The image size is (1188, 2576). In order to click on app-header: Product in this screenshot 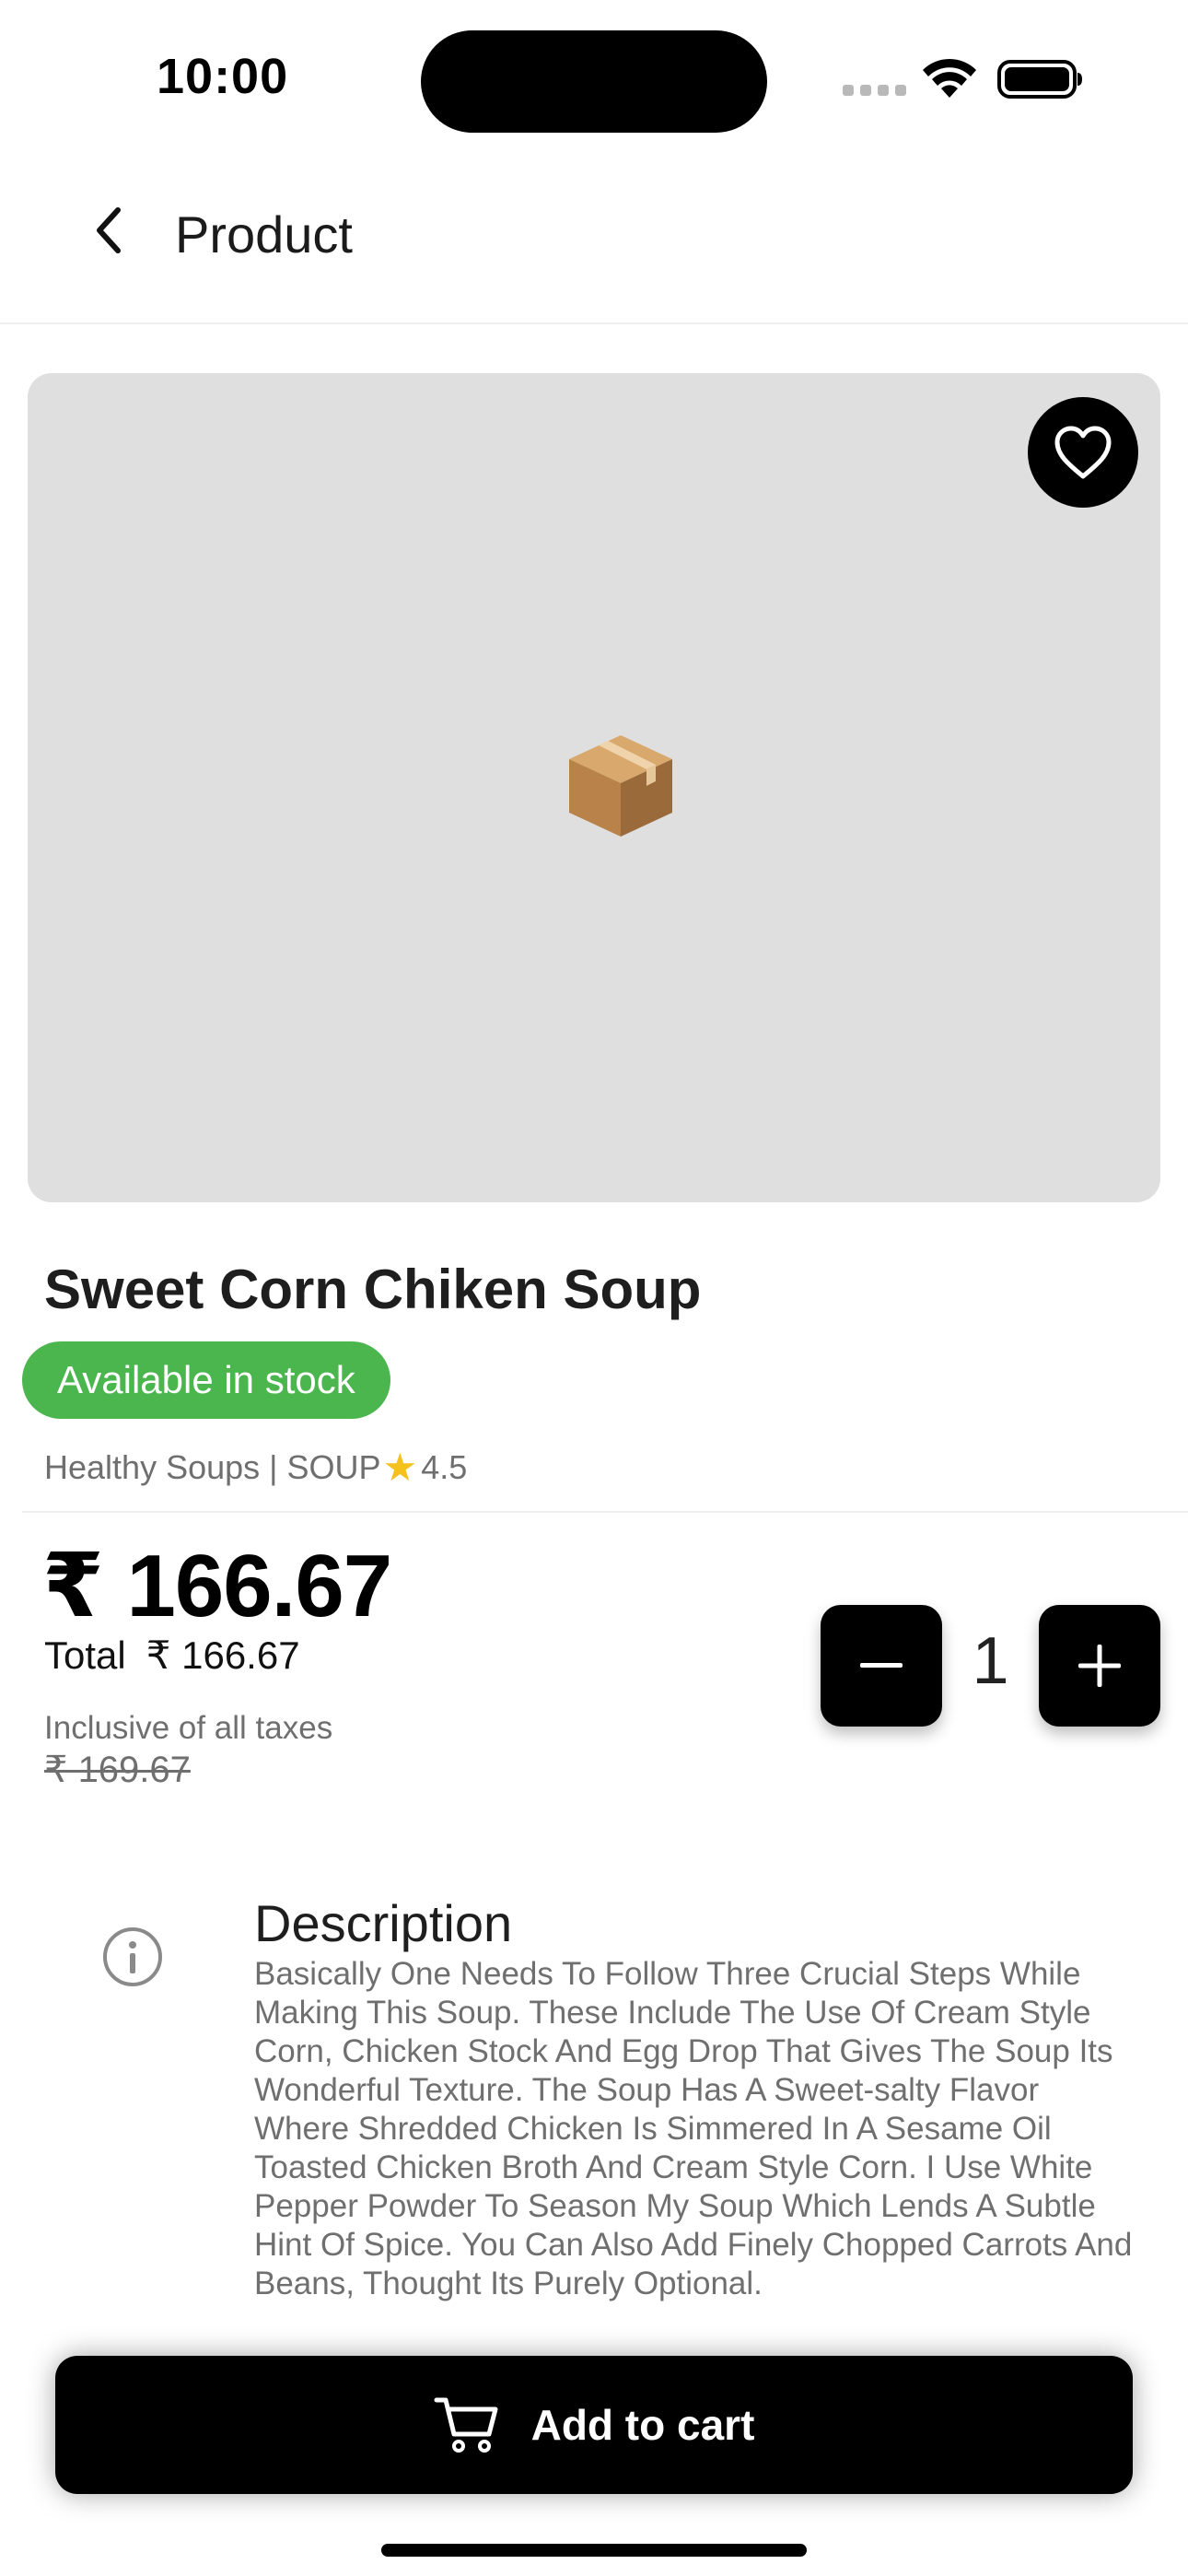, I will do `click(594, 240)`.